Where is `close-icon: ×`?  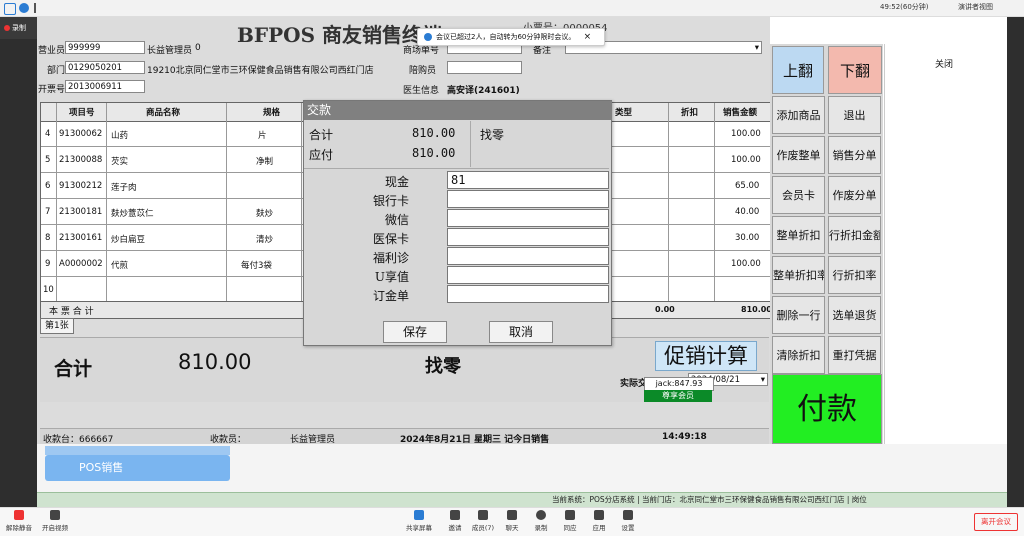 close-icon: × is located at coordinates (588, 37).